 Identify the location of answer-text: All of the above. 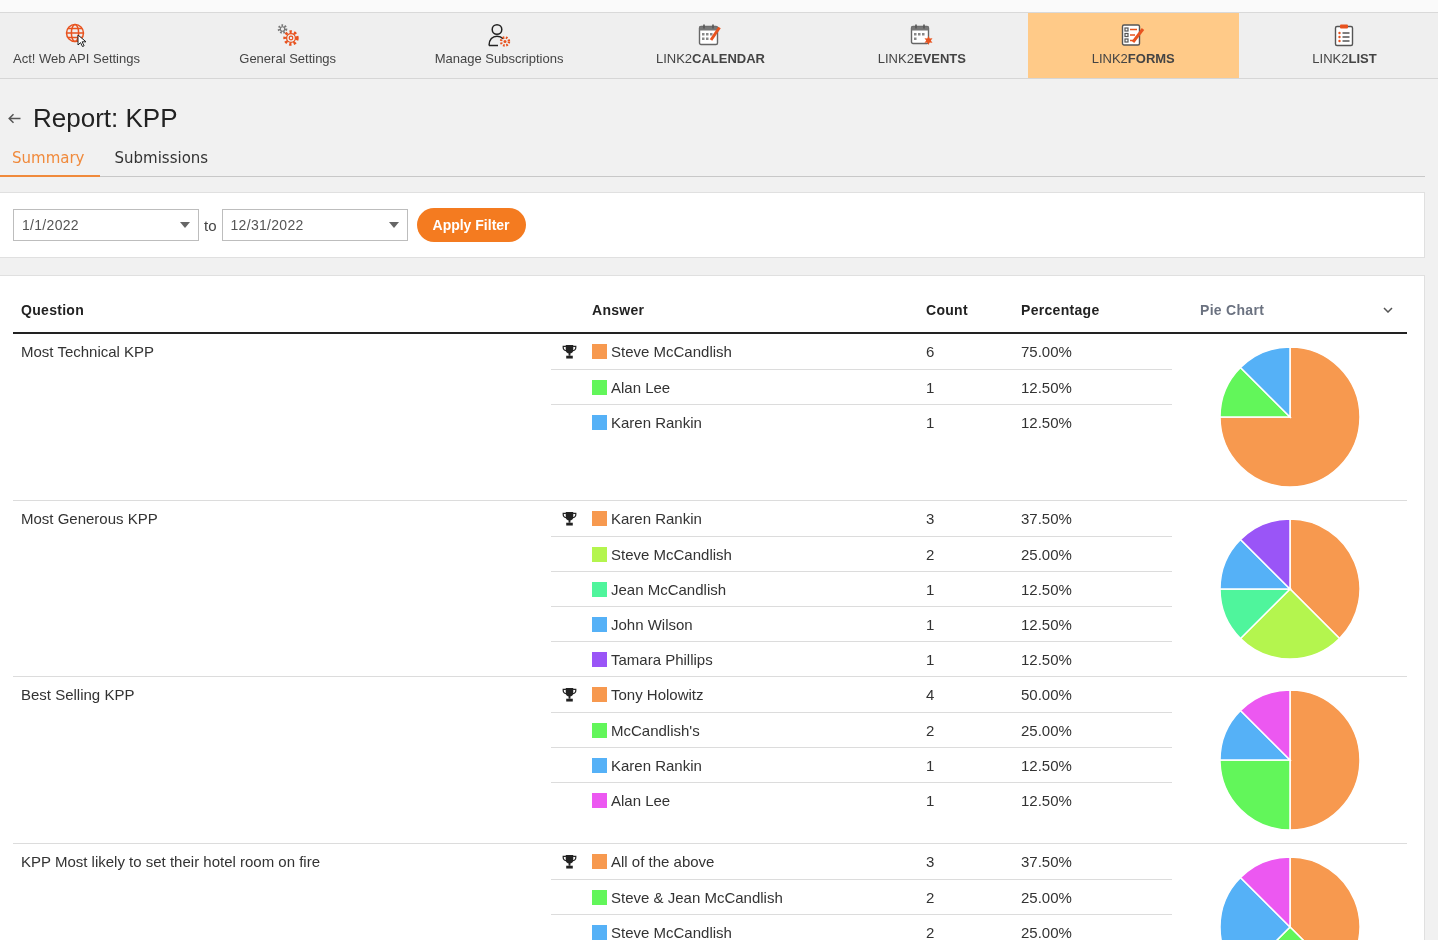
(663, 861).